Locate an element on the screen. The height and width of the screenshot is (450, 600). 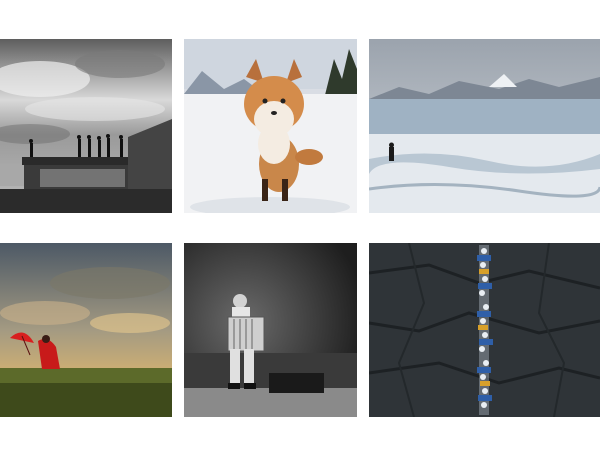
accordion-player-photo is located at coordinates (270, 330).